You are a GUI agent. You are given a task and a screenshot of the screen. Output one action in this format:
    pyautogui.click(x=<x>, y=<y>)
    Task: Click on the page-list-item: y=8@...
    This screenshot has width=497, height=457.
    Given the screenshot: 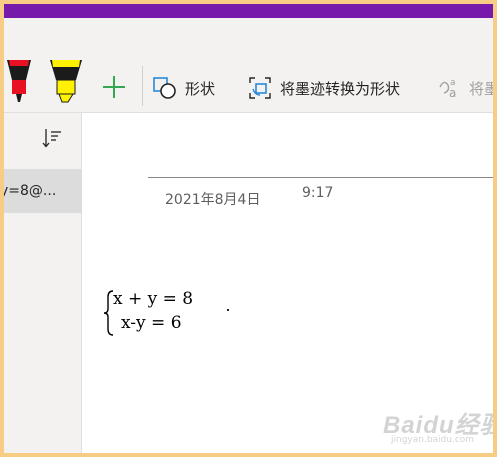 What is the action you would take?
    pyautogui.click(x=43, y=191)
    